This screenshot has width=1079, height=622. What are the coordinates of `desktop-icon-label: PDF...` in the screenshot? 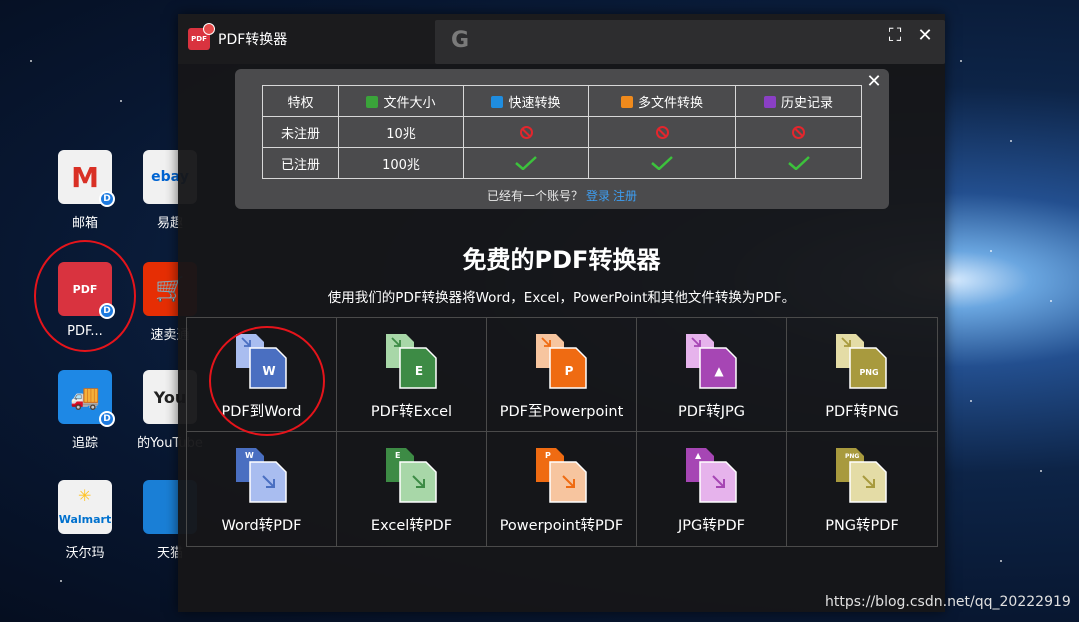 It's located at (85, 331).